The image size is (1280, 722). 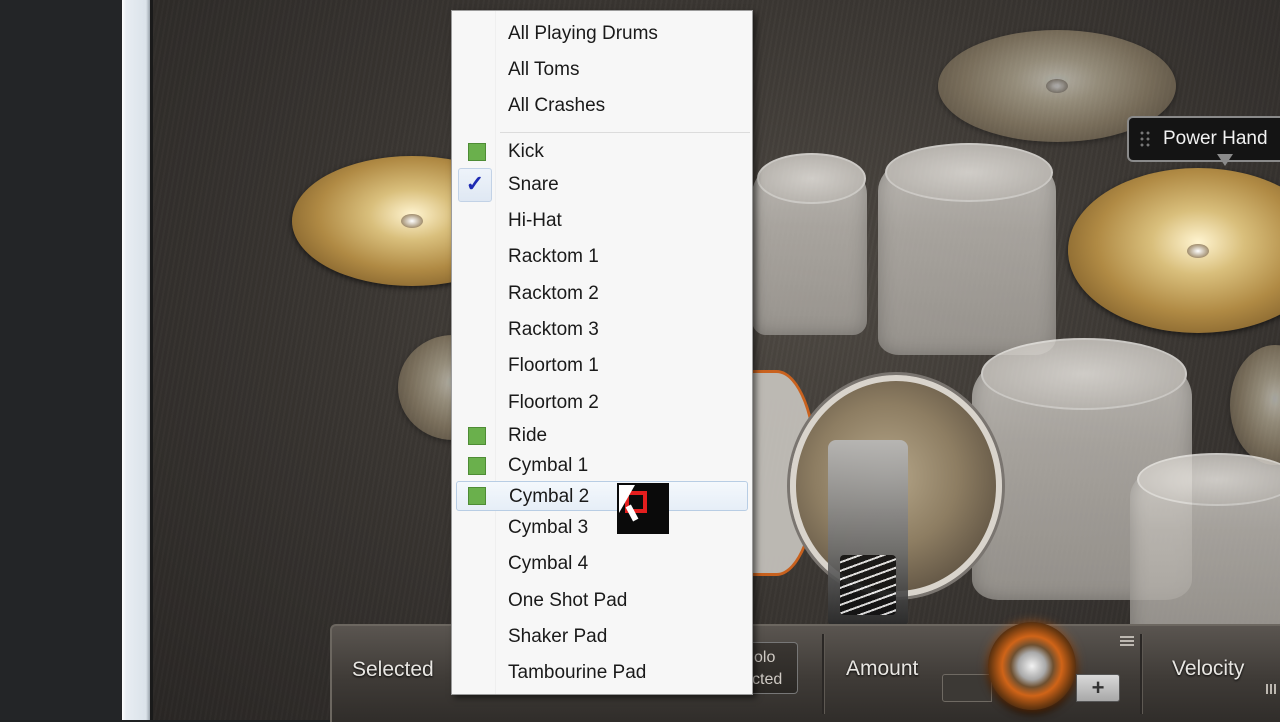 What do you see at coordinates (643, 508) in the screenshot?
I see `mouse-cursor-icon` at bounding box center [643, 508].